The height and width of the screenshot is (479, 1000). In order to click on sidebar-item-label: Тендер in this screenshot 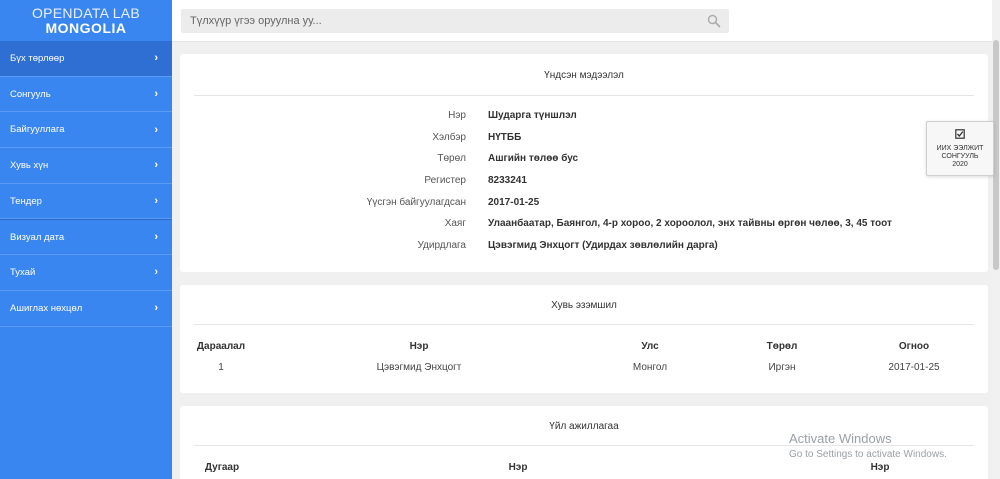, I will do `click(26, 201)`.